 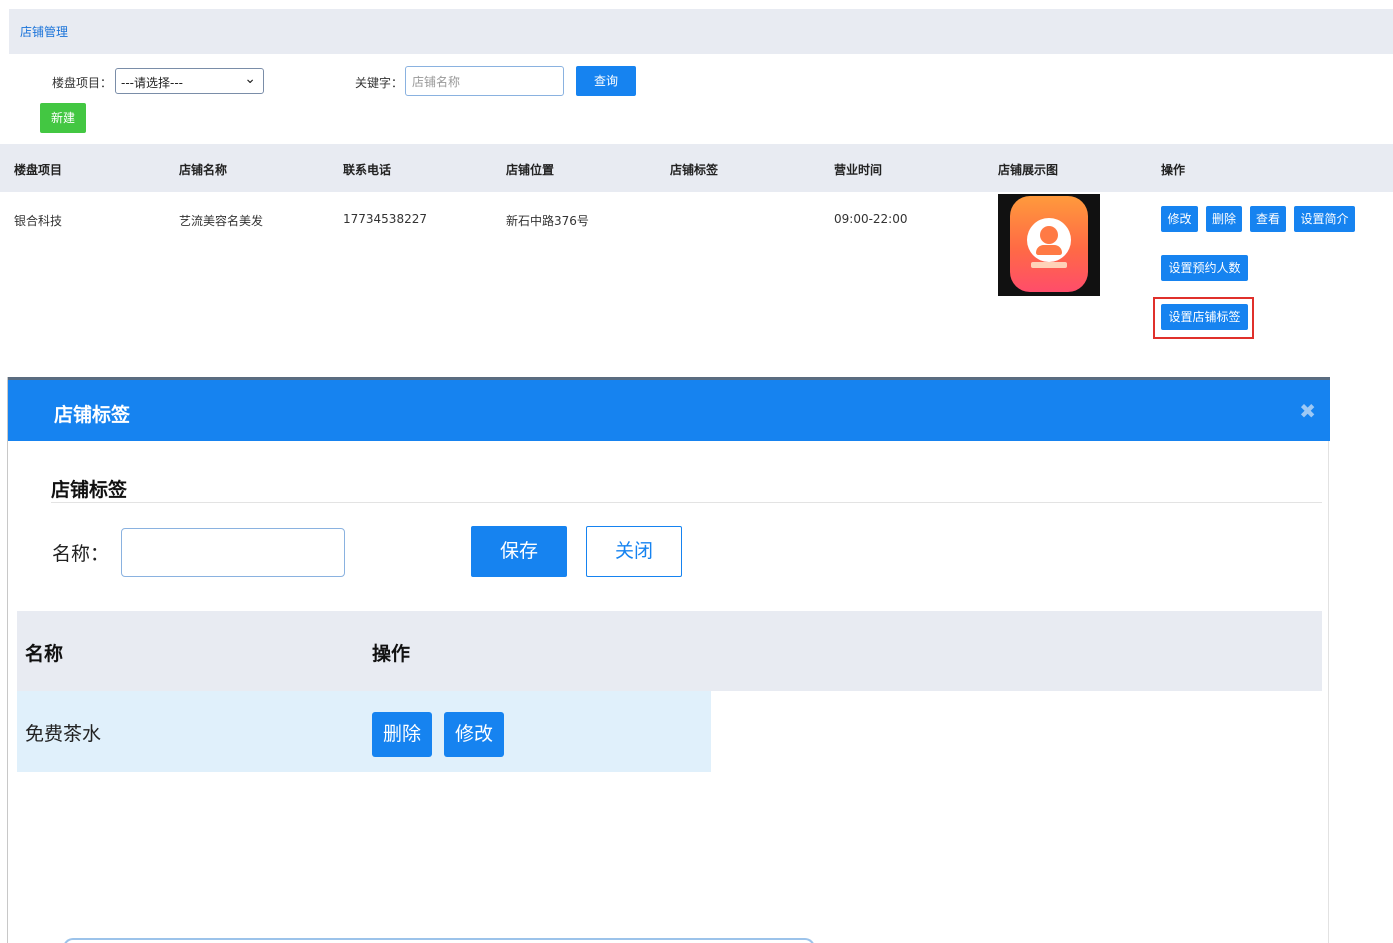 What do you see at coordinates (1179, 219) in the screenshot?
I see `edit-button: 修改` at bounding box center [1179, 219].